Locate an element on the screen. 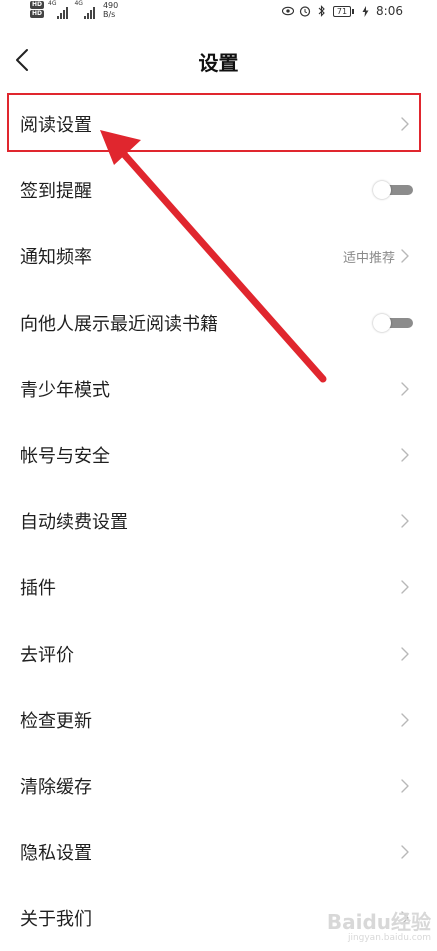  settings-row: 青少年模式 is located at coordinates (218, 389).